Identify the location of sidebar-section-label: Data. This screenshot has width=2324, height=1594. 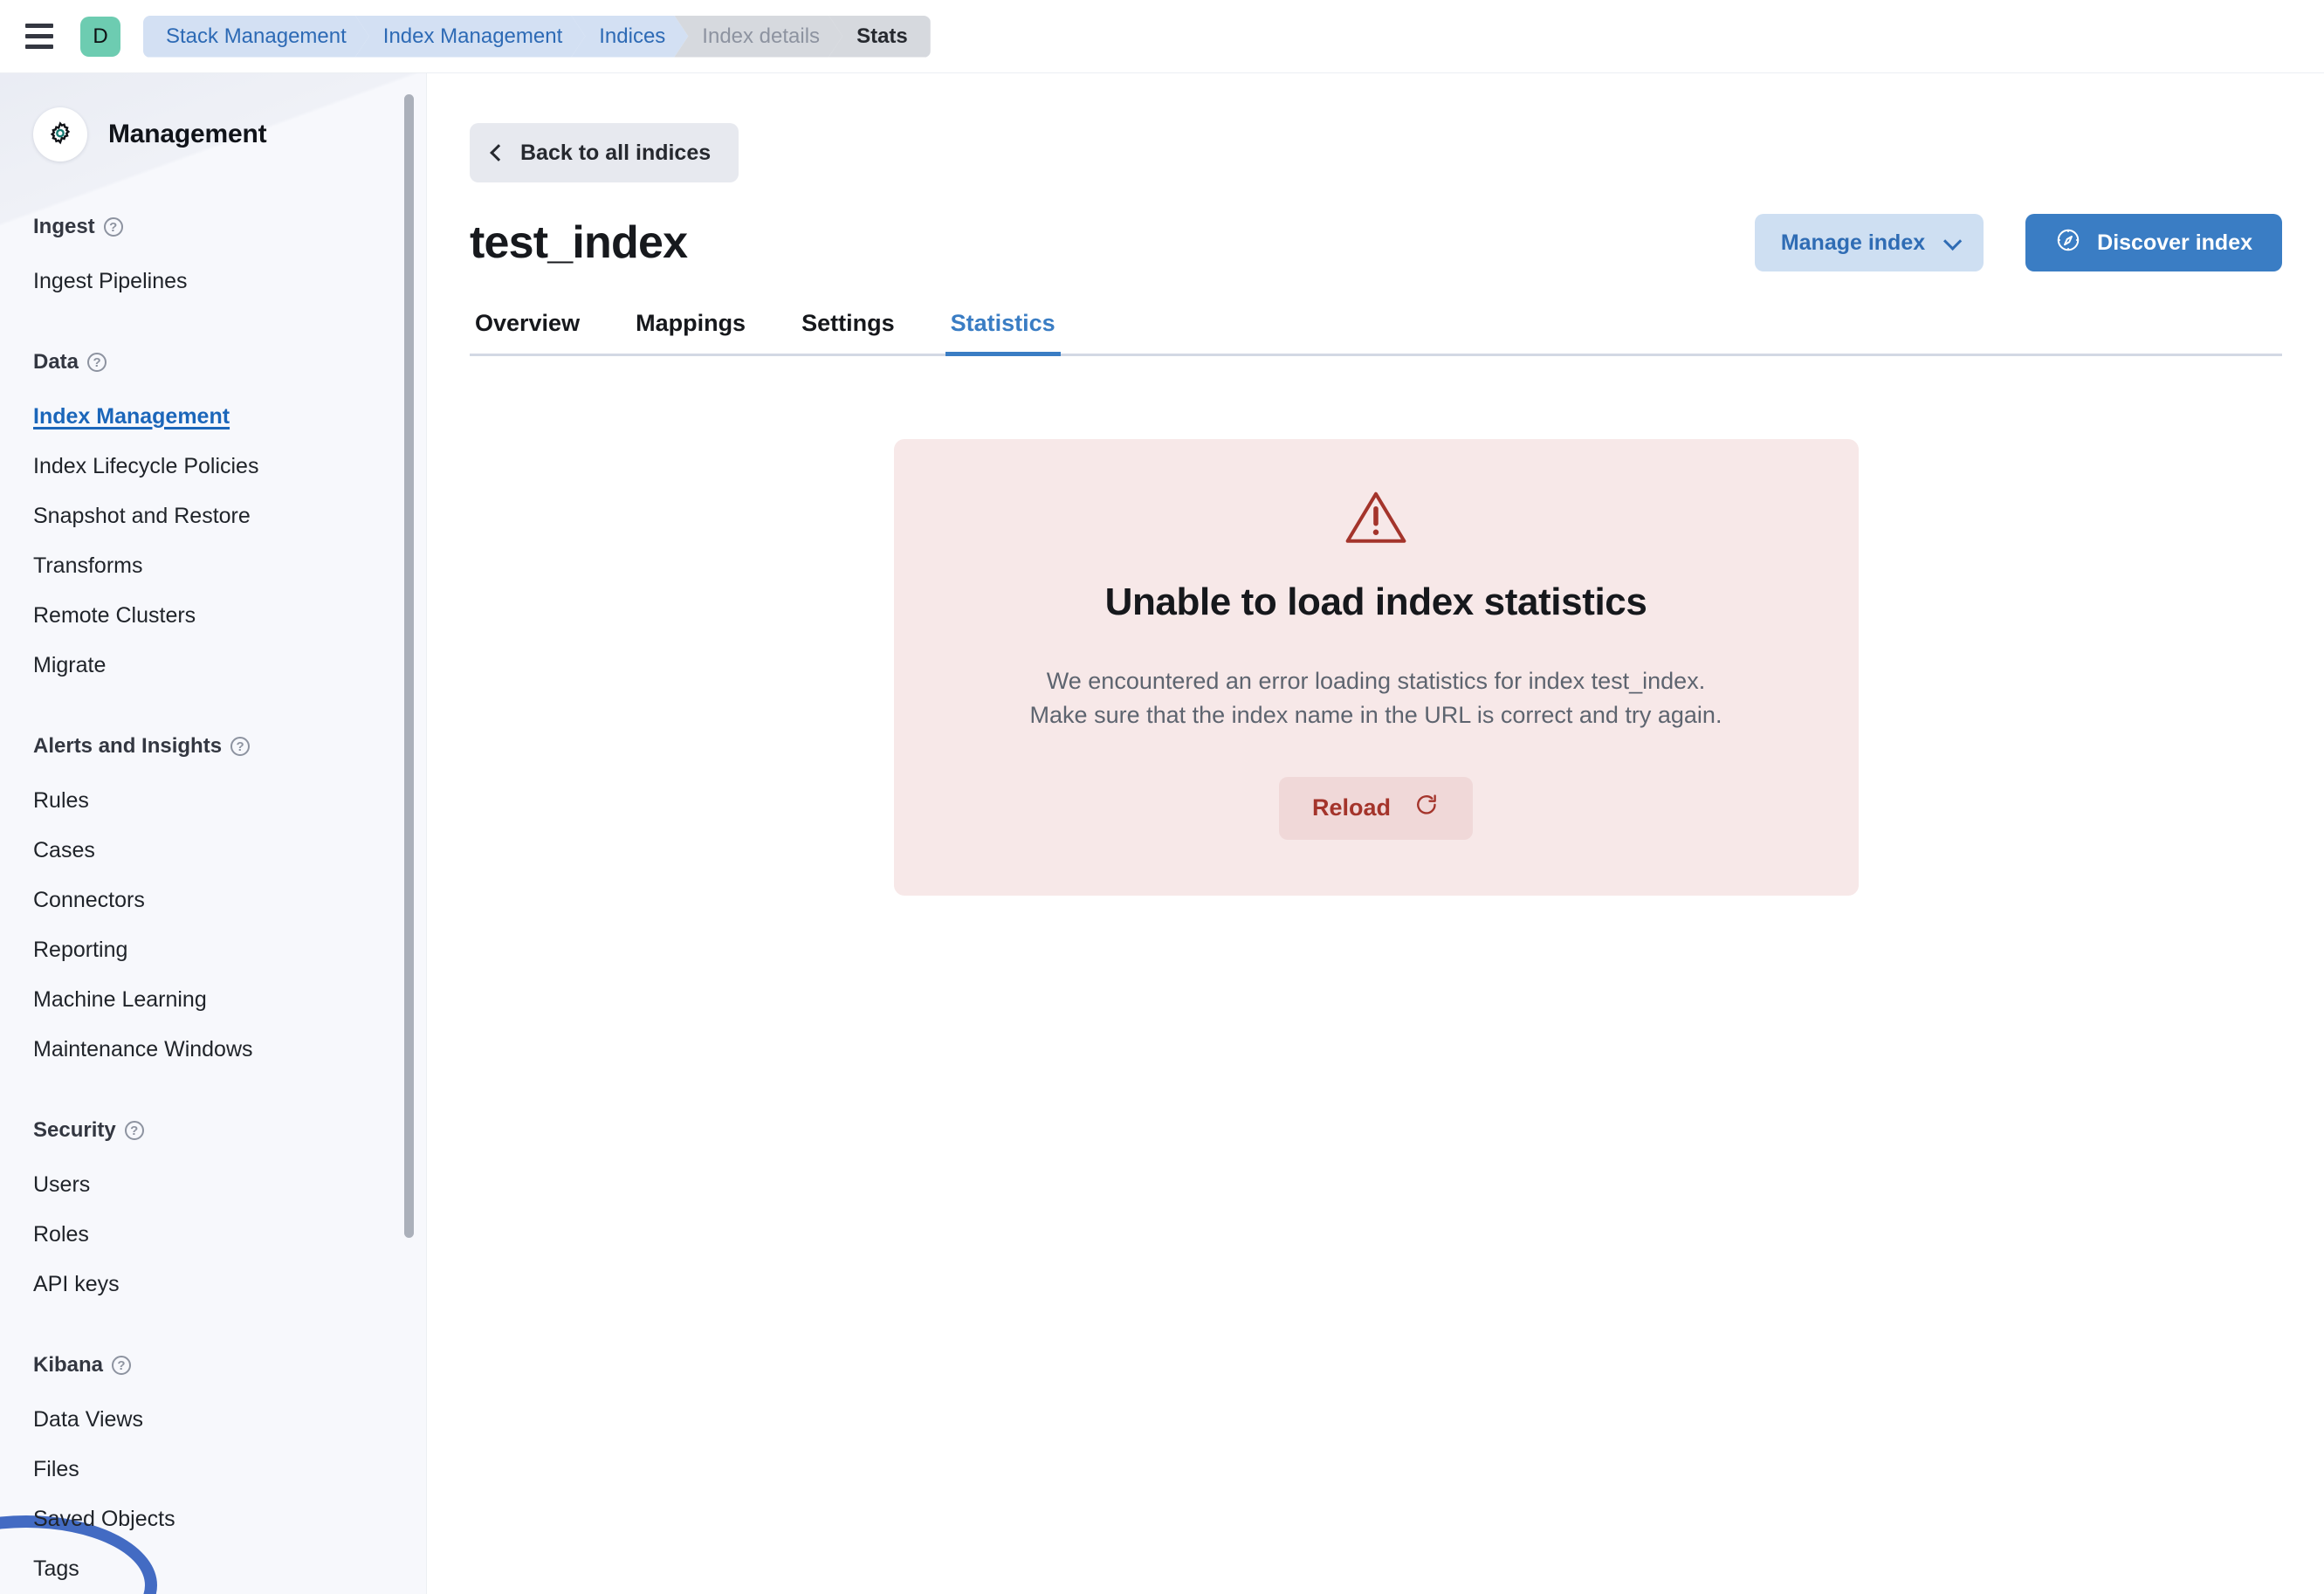
(56, 362).